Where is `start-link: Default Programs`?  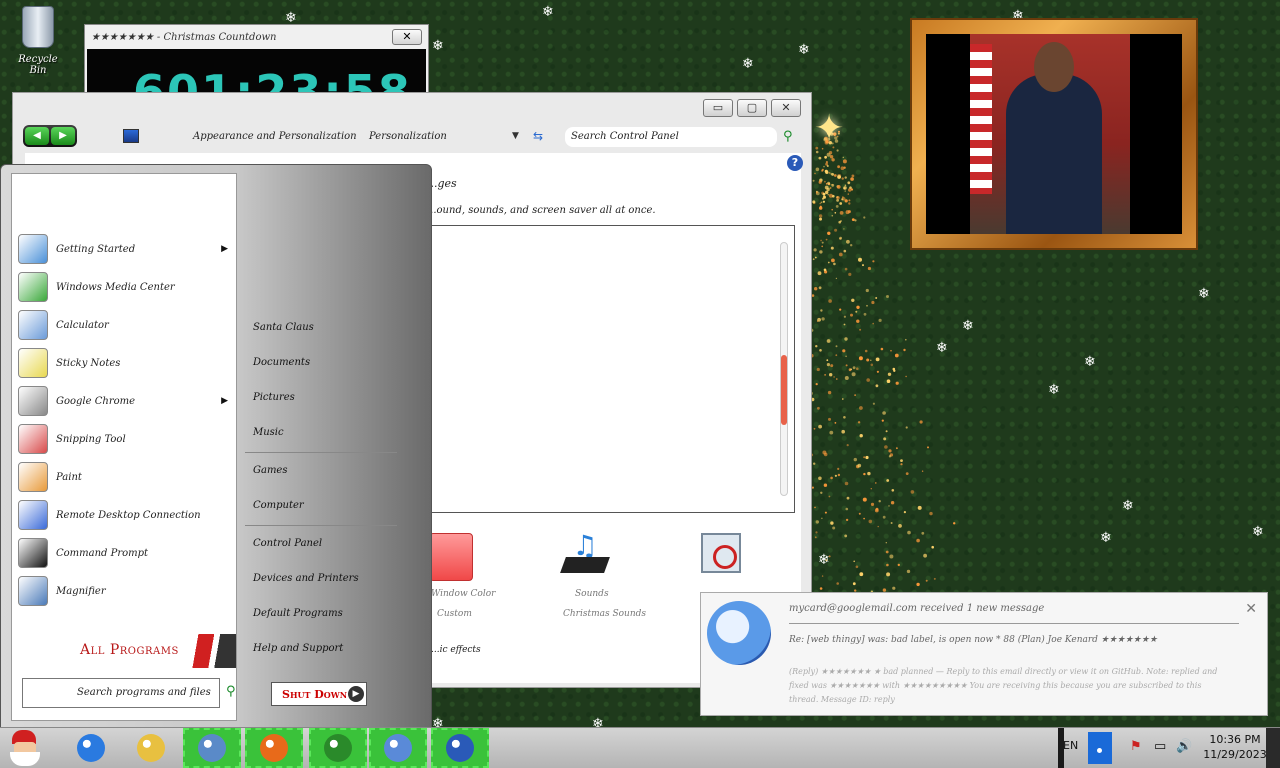
start-link: Default Programs is located at coordinates (298, 613).